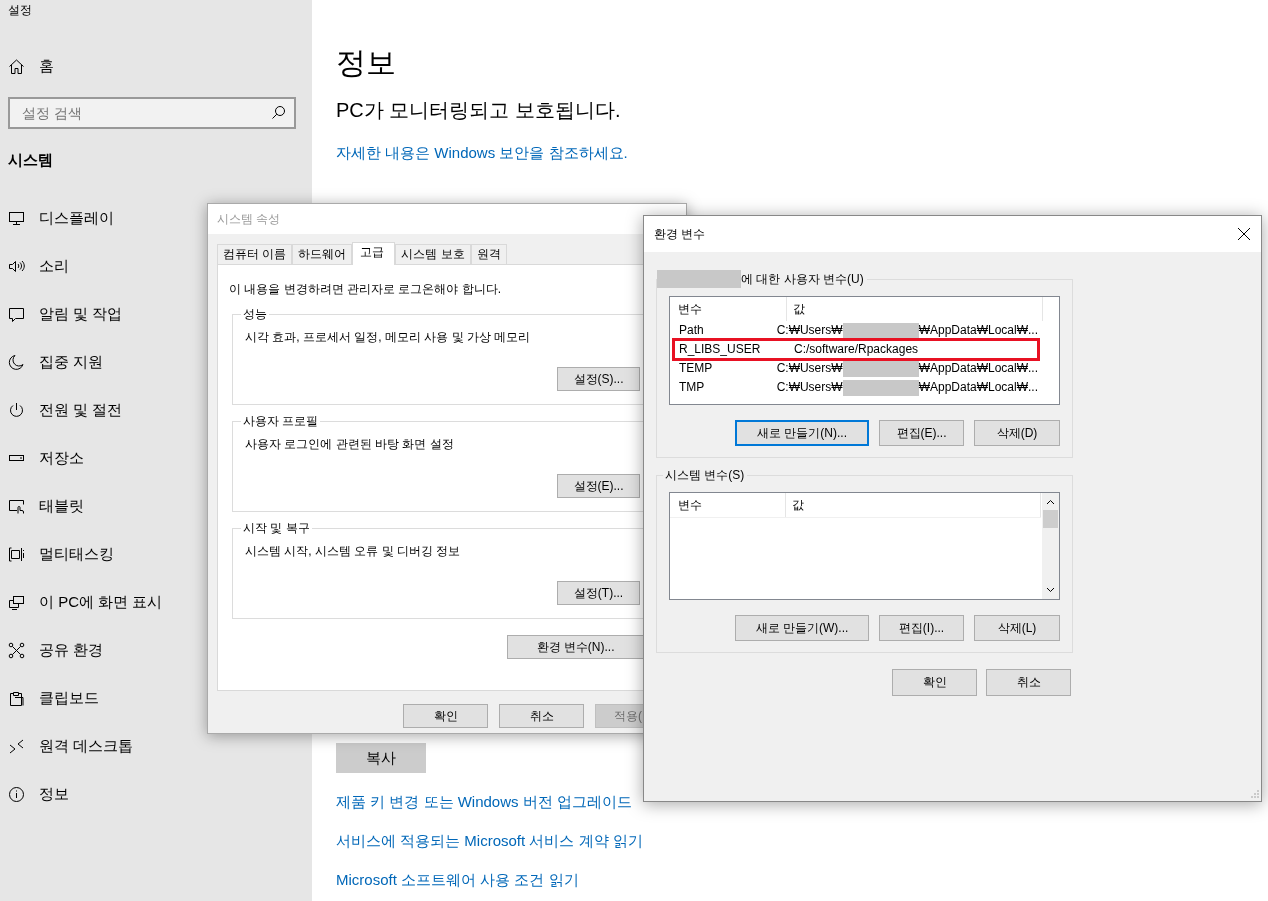 The height and width of the screenshot is (901, 1268). I want to click on nav-item: 이 PC에 화면 표시, so click(85, 602).